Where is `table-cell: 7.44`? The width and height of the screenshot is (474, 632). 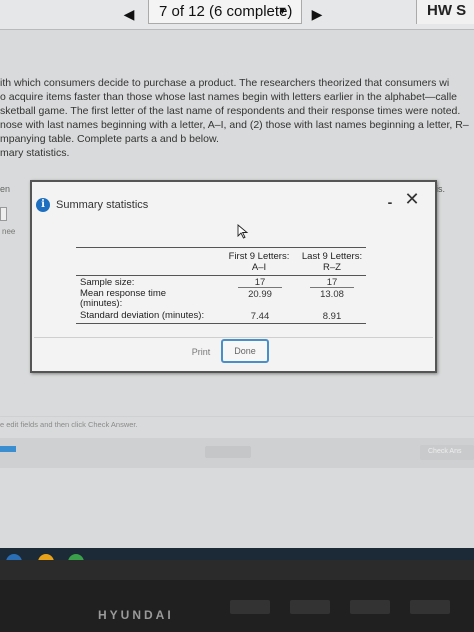 table-cell: 7.44 is located at coordinates (260, 316).